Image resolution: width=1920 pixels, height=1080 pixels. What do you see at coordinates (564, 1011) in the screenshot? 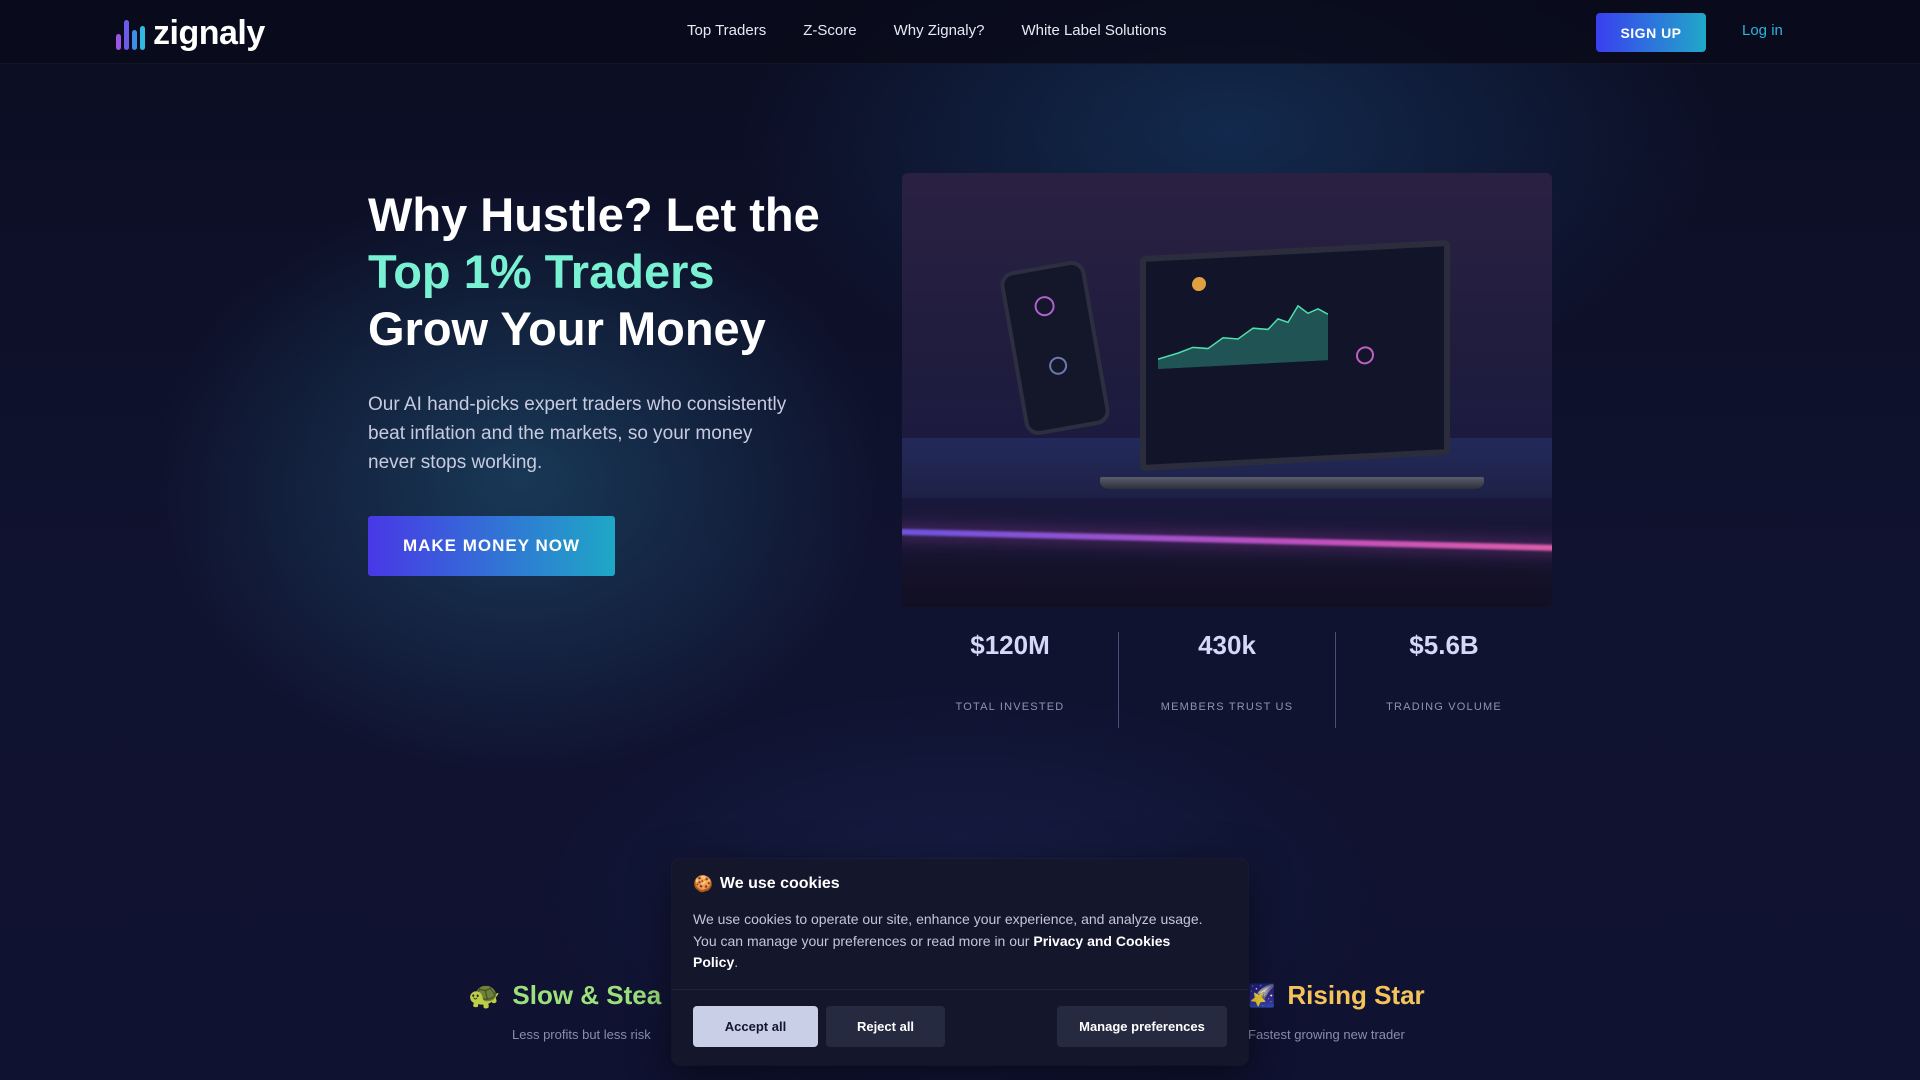
I see `category-slow-steady: 🐢 Slow & Stea Less profits but less risk` at bounding box center [564, 1011].